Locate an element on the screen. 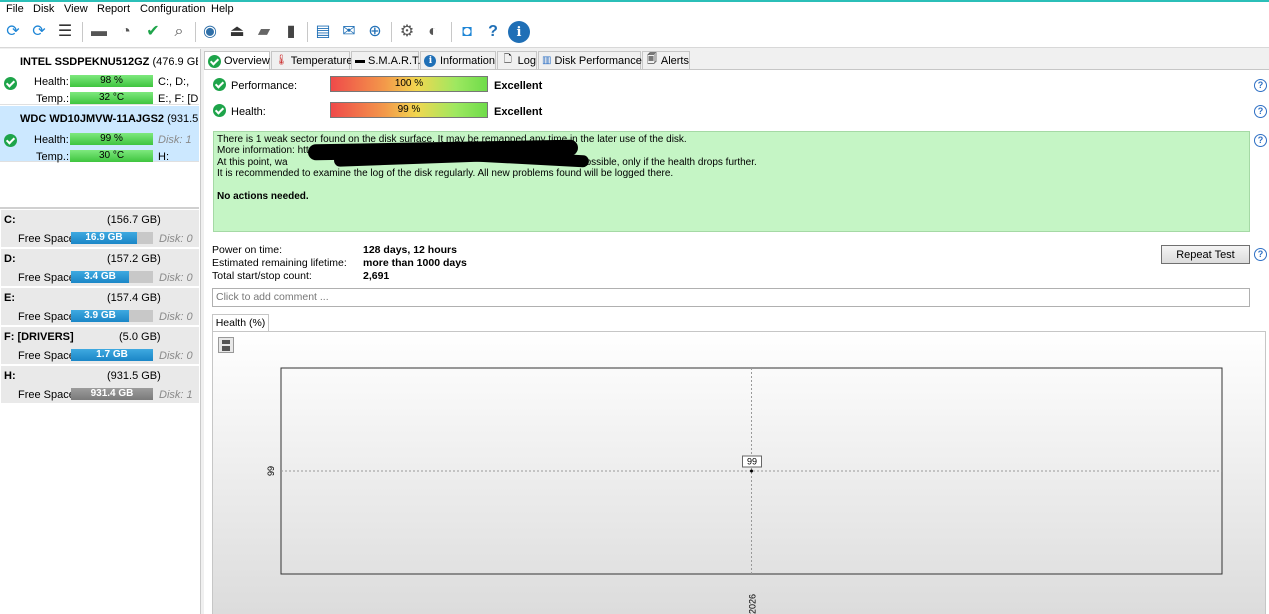  free-space-fill: 931.4 GB is located at coordinates (112, 394).